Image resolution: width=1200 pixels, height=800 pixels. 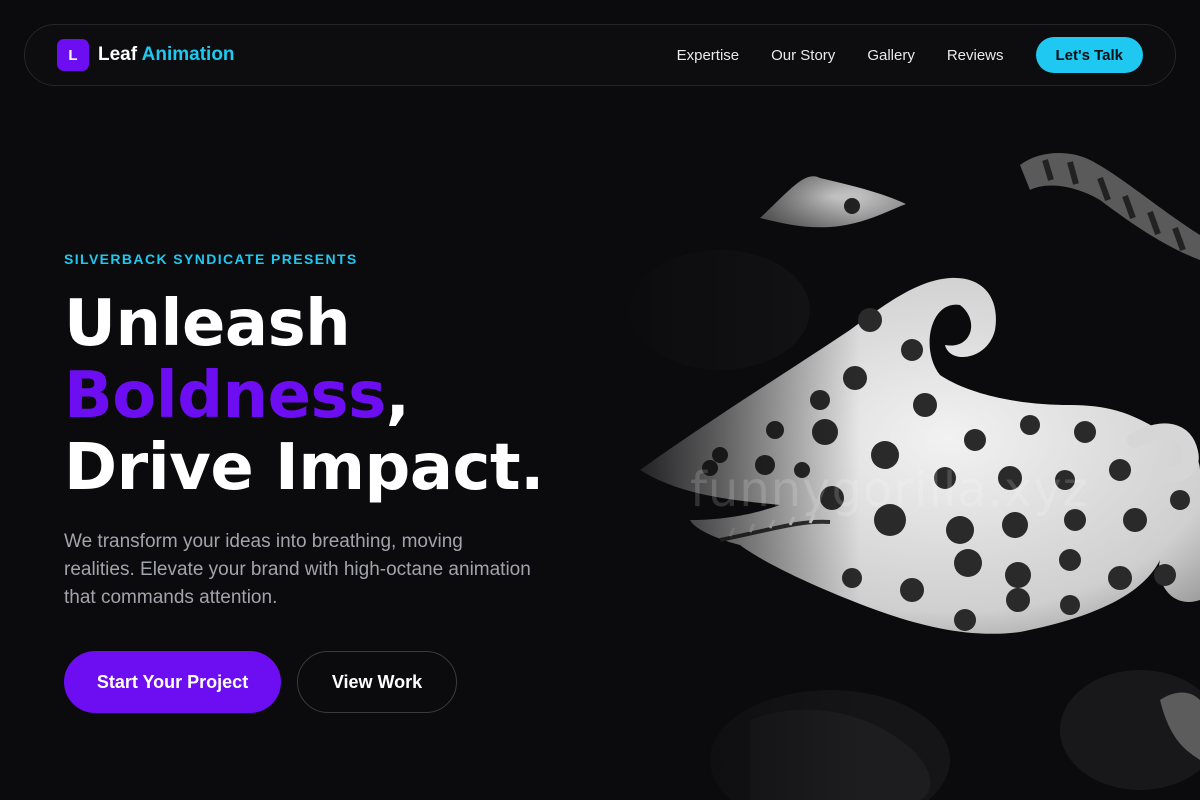 I want to click on image-watermark: funnygorilla.xyz, so click(x=889, y=490).